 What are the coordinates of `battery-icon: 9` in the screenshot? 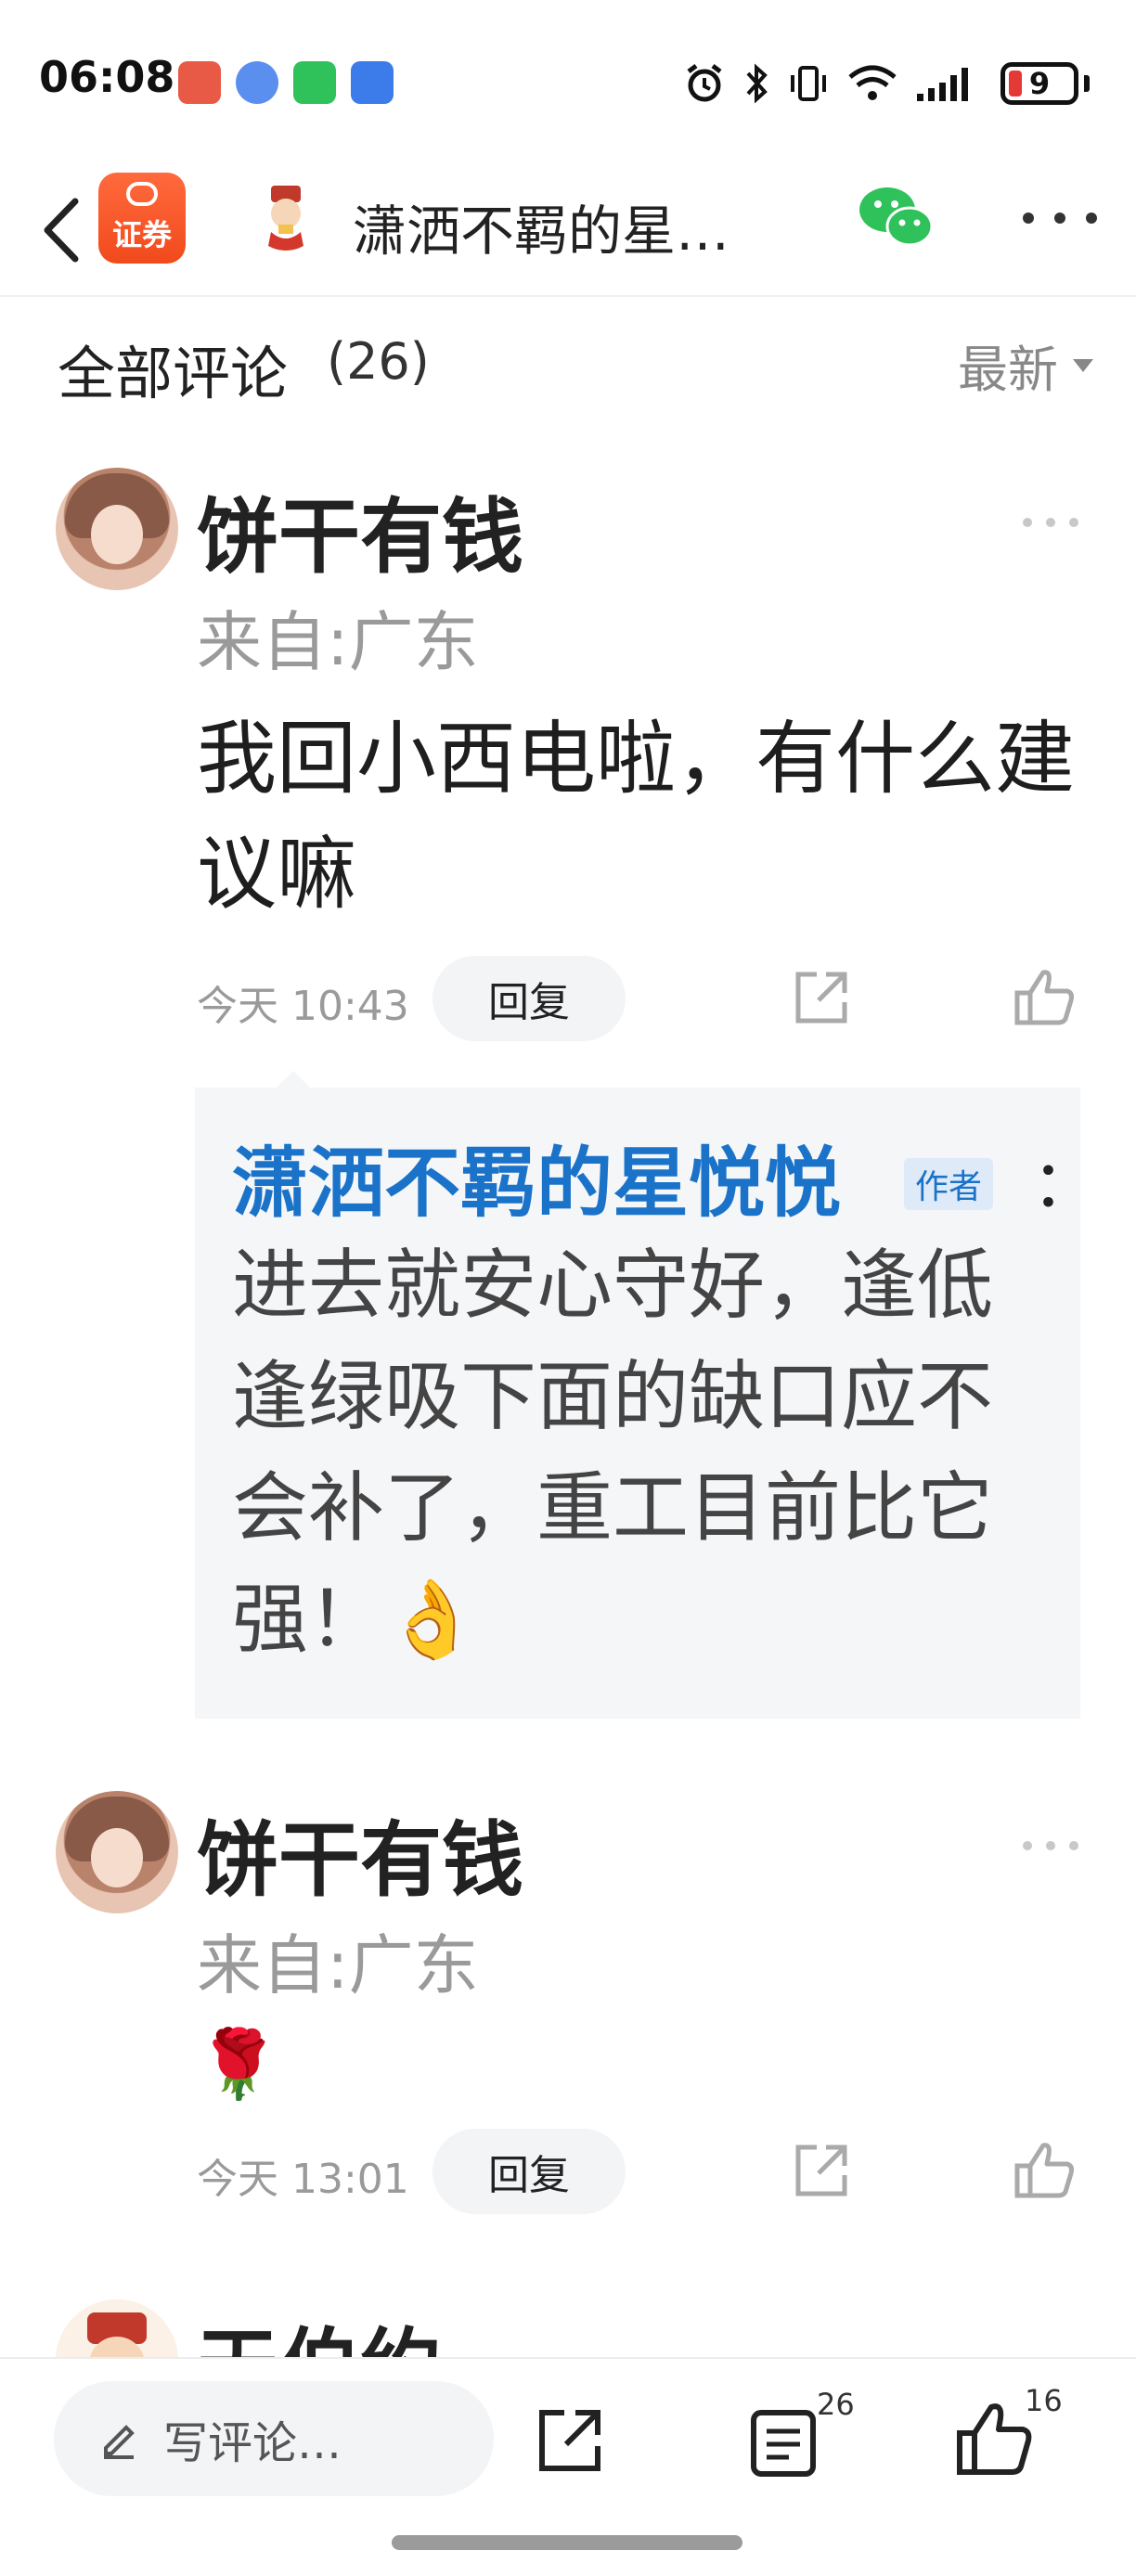 It's located at (1039, 84).